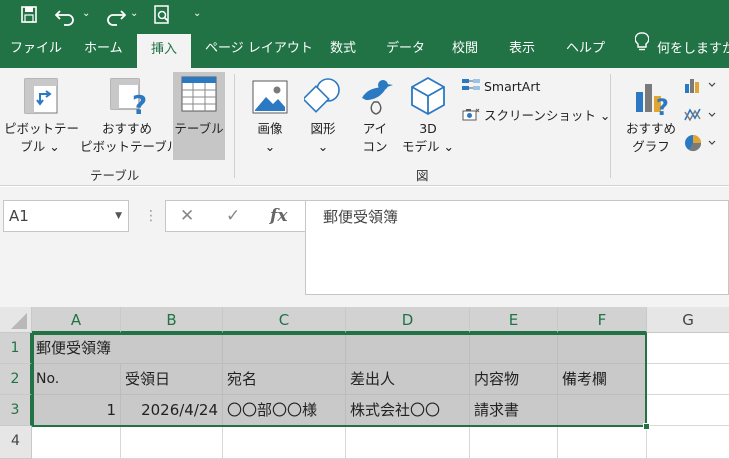  What do you see at coordinates (323, 128) in the screenshot?
I see `shapes-label: 図形` at bounding box center [323, 128].